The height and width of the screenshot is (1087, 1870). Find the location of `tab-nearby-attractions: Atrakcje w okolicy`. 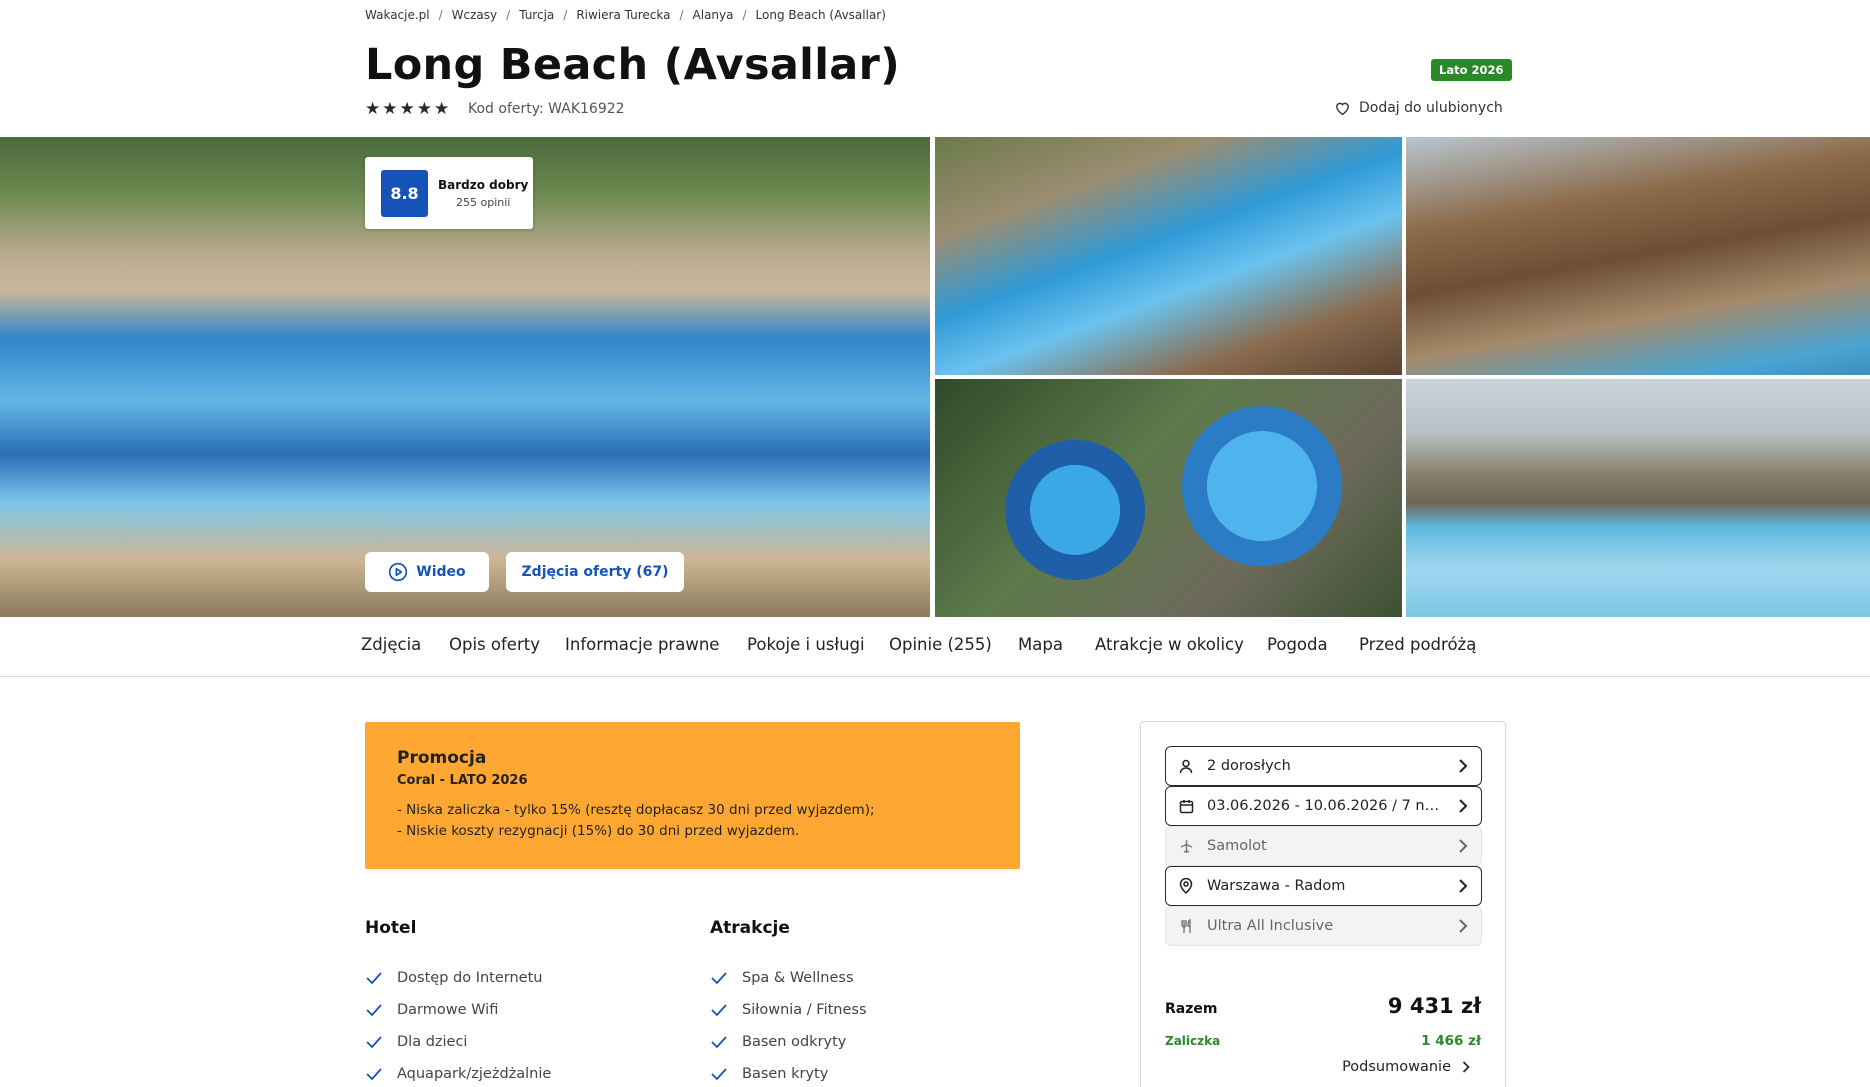

tab-nearby-attractions: Atrakcje w okolicy is located at coordinates (1169, 644).